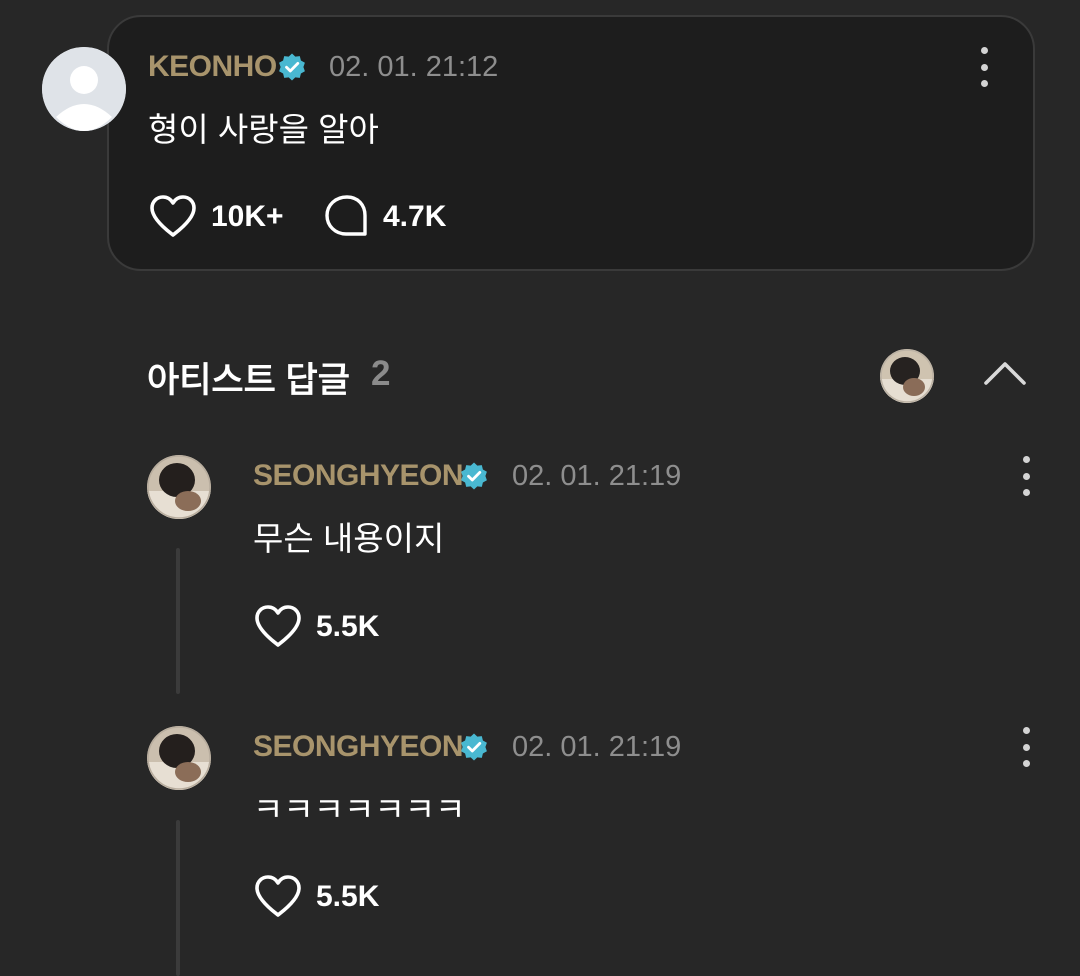  I want to click on artist-replies-title: 아티스트 답글, so click(248, 380).